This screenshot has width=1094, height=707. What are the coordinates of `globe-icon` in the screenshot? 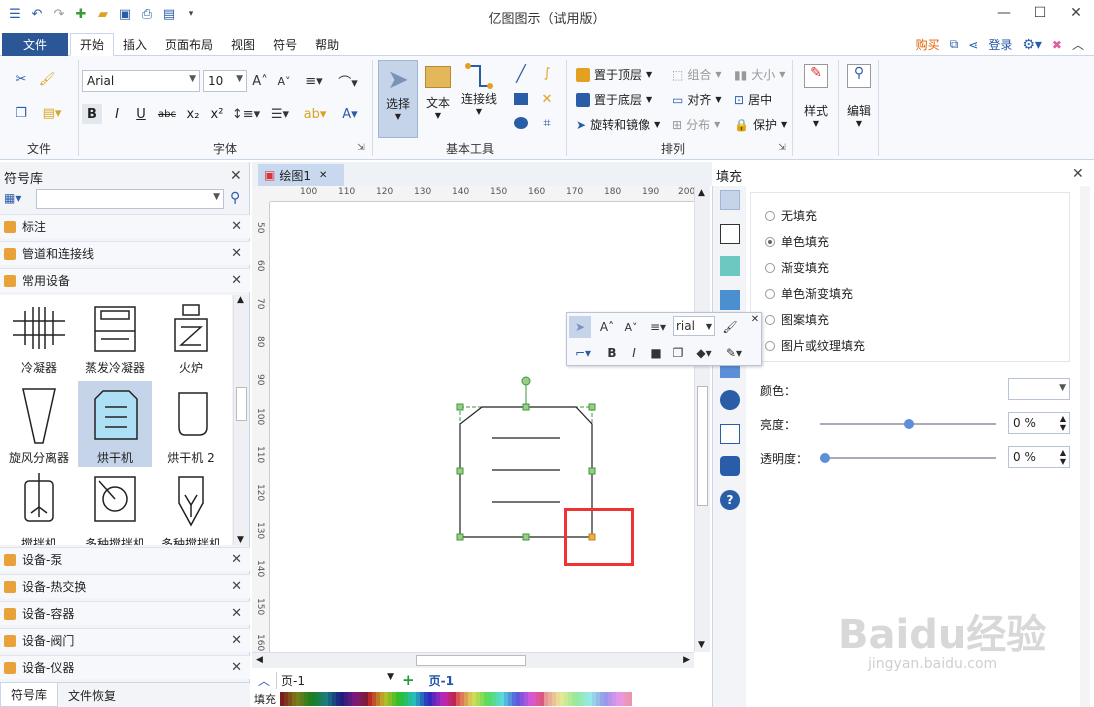 It's located at (730, 400).